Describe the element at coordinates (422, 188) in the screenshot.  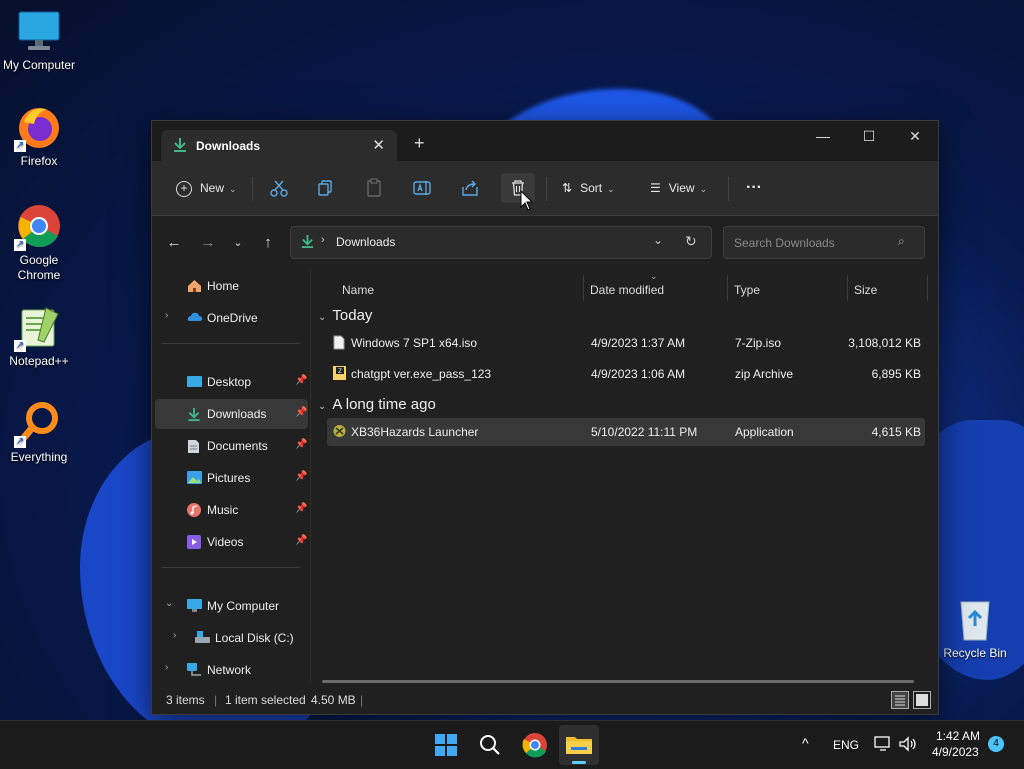
I see `rename-button` at that location.